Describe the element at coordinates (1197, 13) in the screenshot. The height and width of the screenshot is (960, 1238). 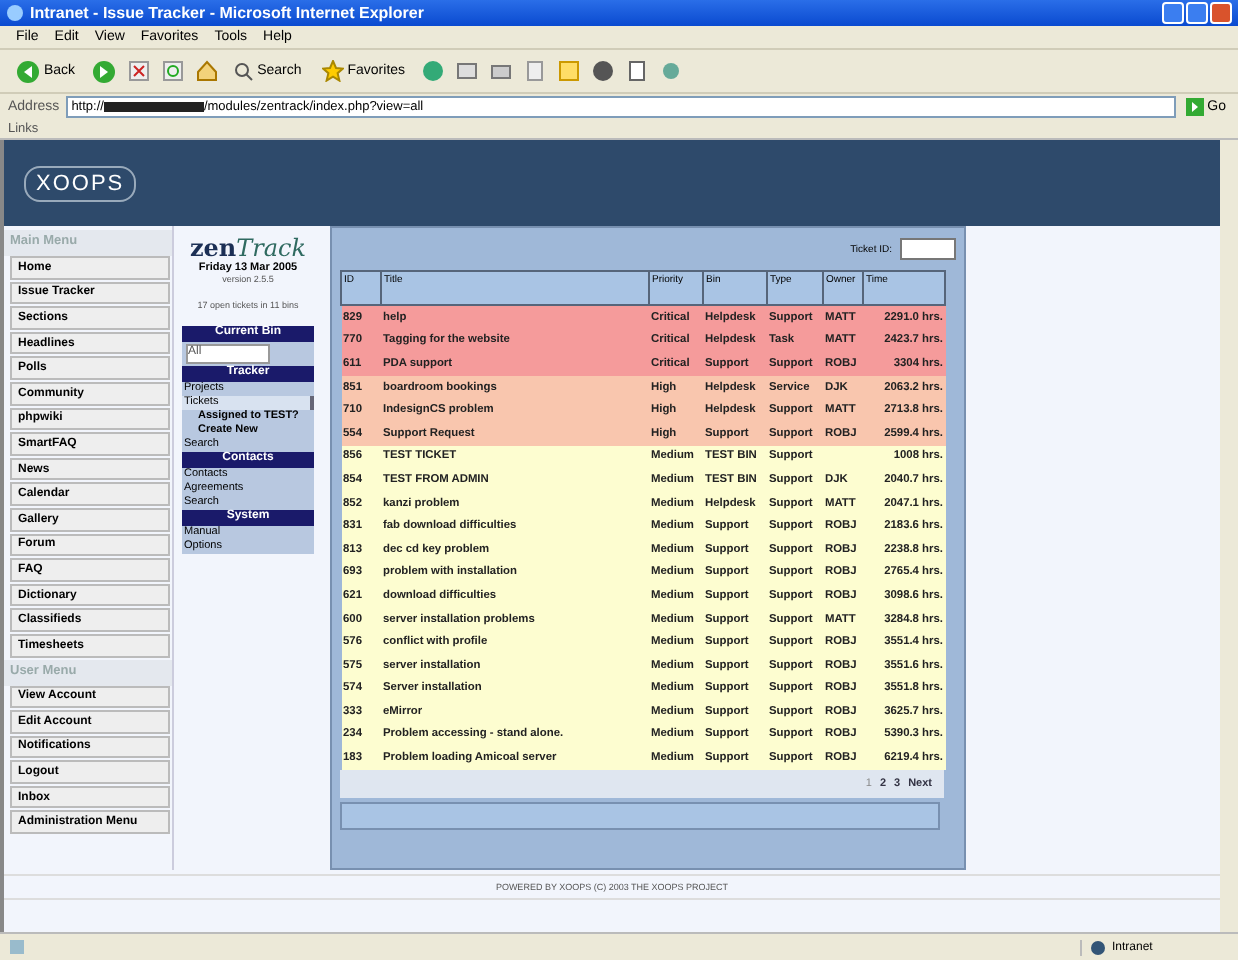
I see `maximize-button` at that location.